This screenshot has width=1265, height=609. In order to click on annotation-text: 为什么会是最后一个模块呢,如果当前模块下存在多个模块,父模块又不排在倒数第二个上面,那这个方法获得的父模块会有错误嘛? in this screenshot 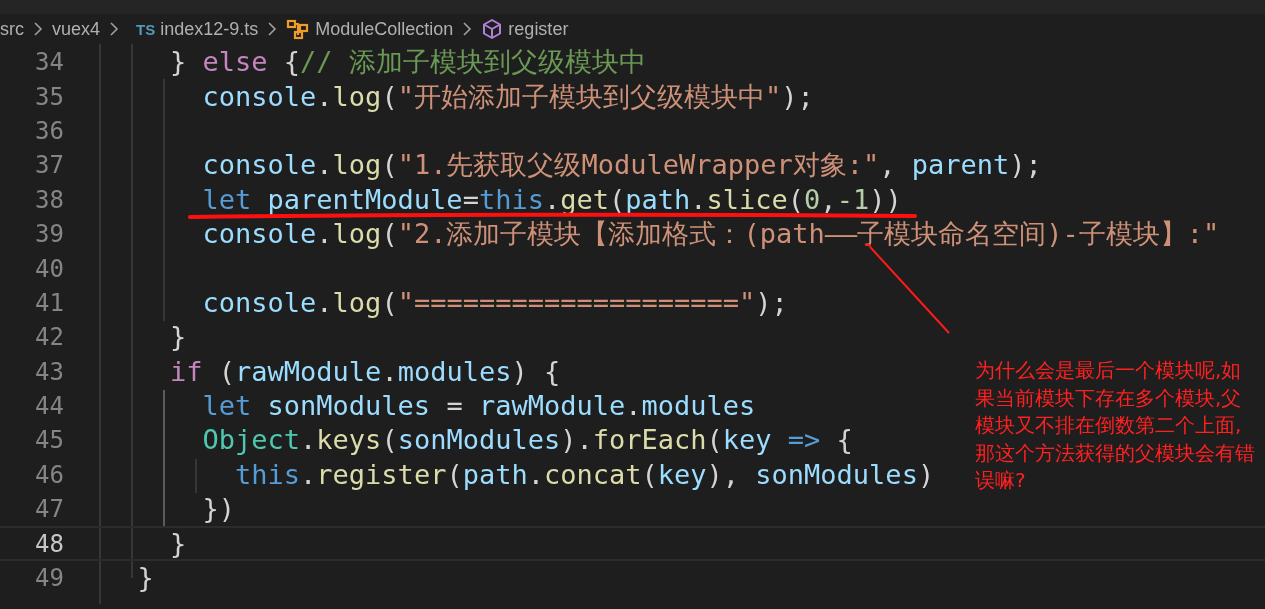, I will do `click(1115, 425)`.